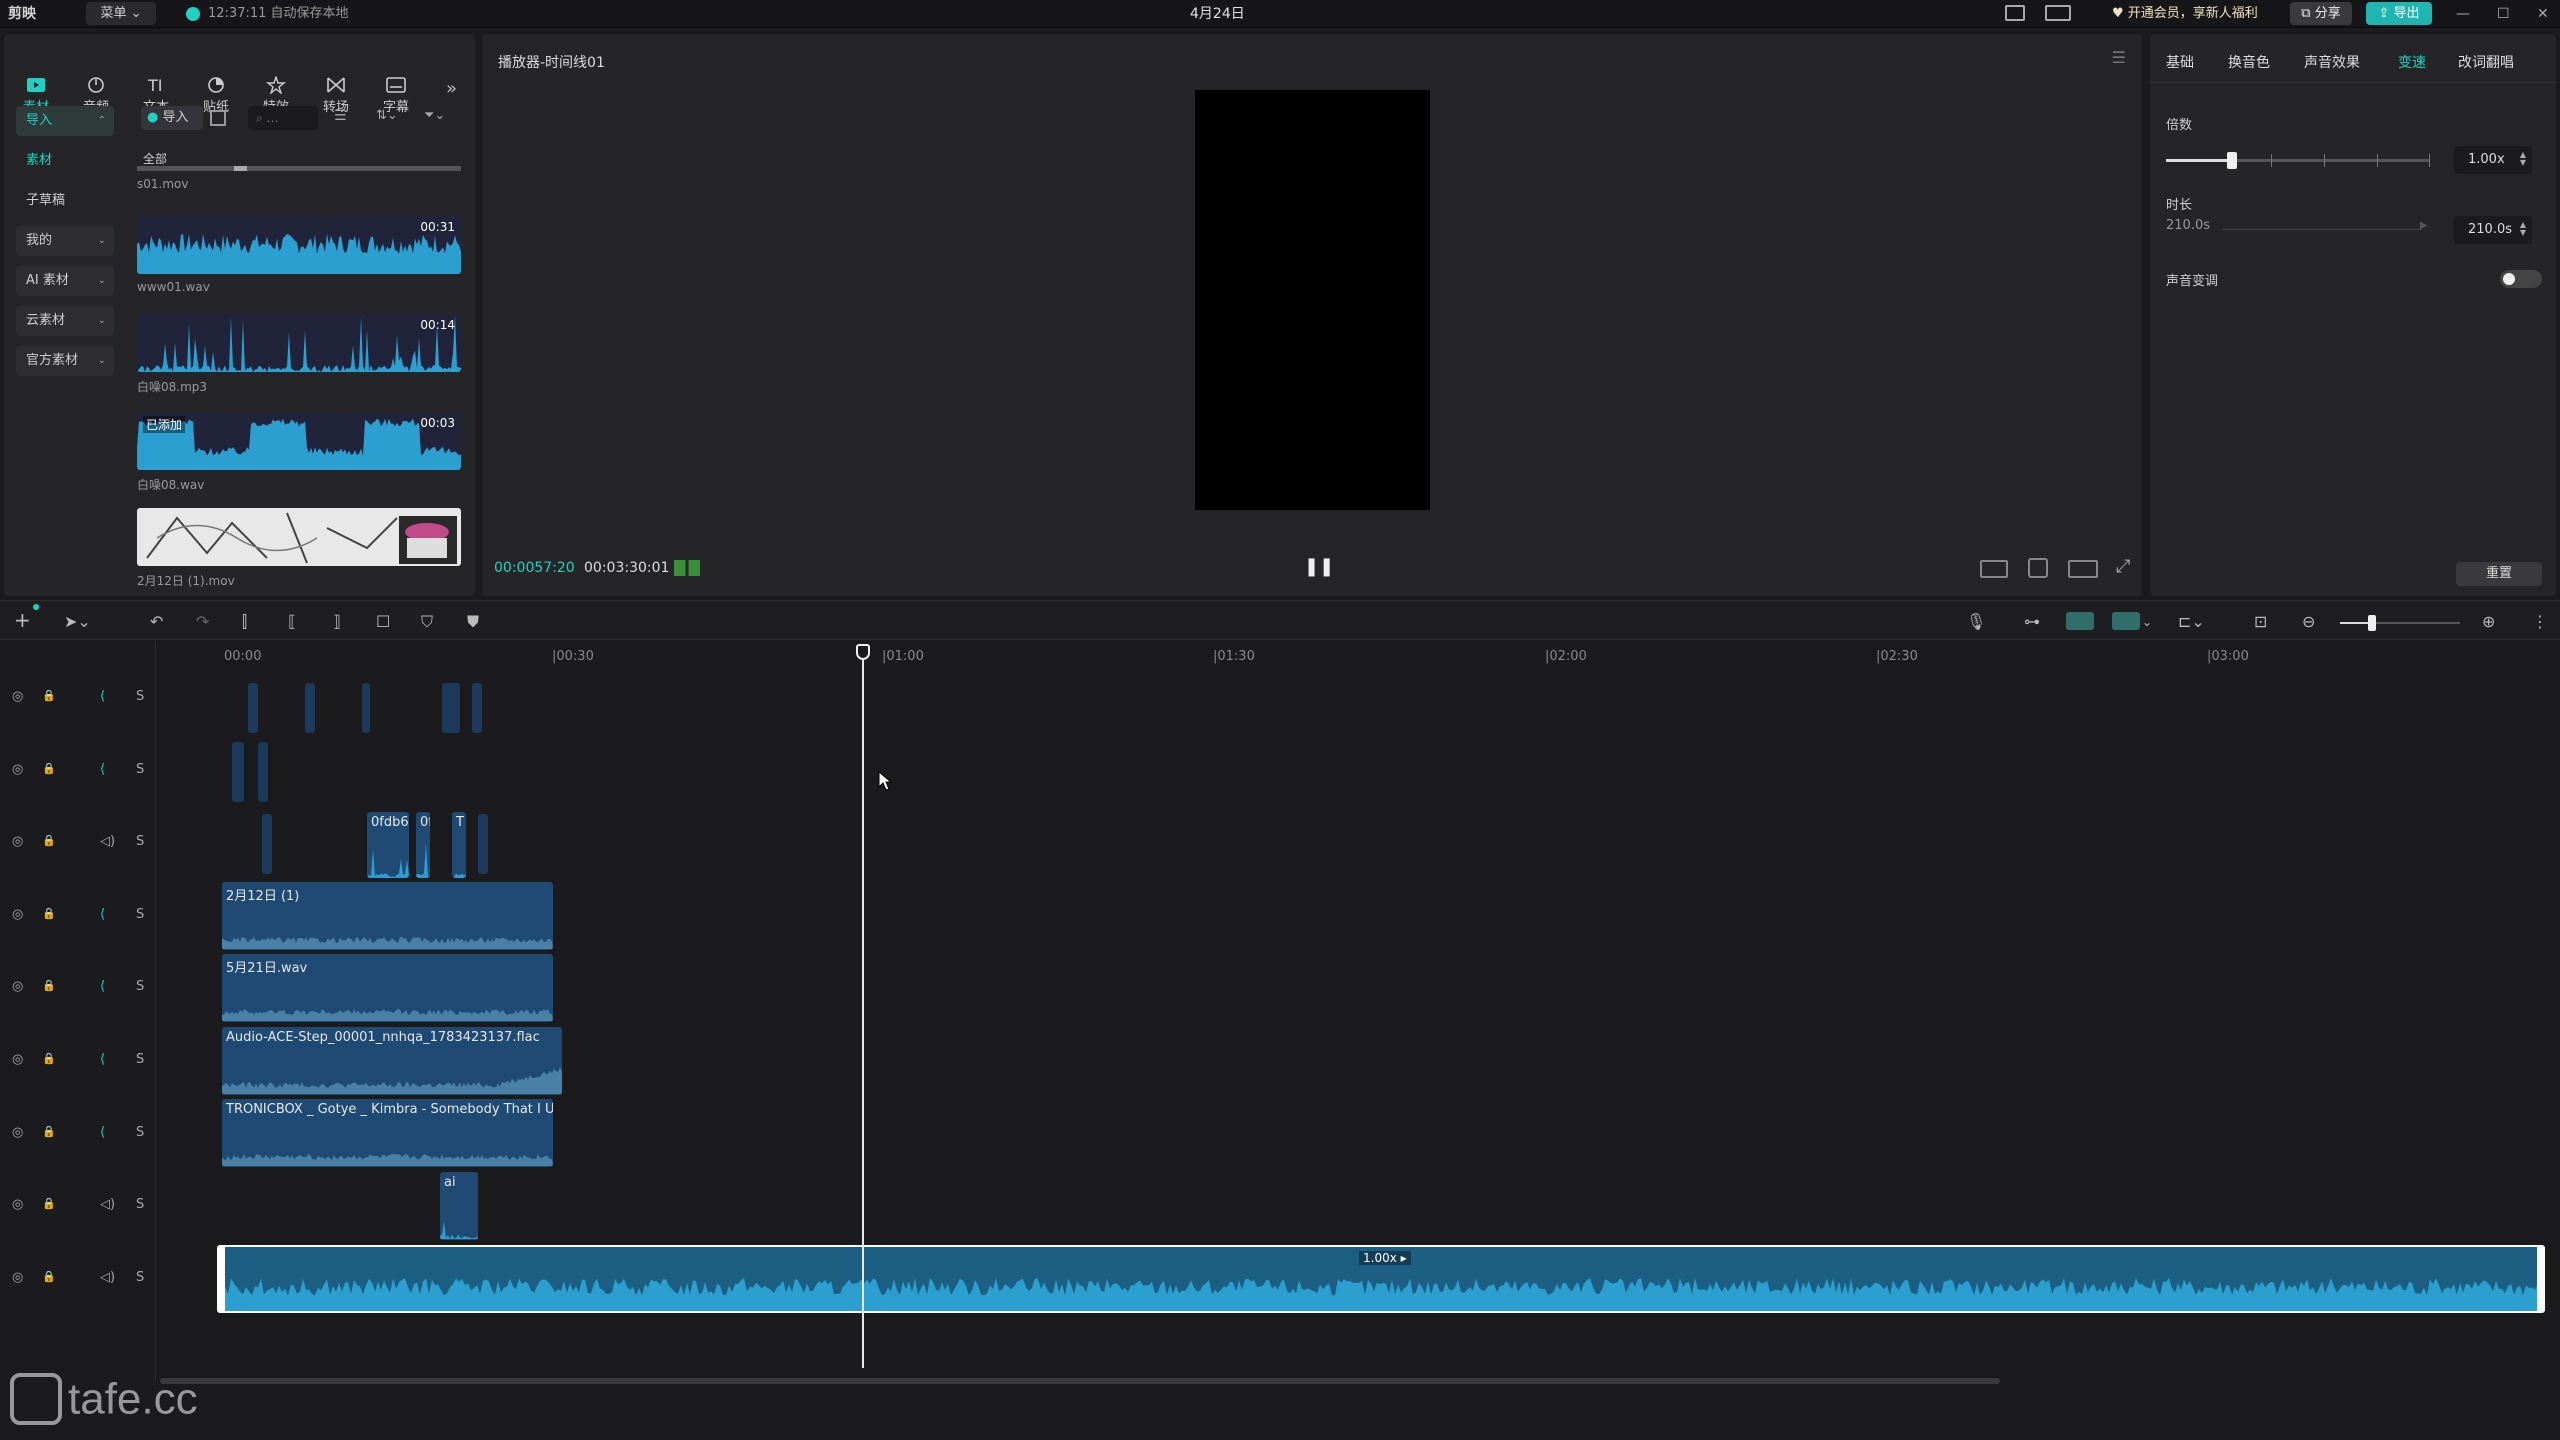  What do you see at coordinates (2543, 14) in the screenshot?
I see `close-icon: ✕` at bounding box center [2543, 14].